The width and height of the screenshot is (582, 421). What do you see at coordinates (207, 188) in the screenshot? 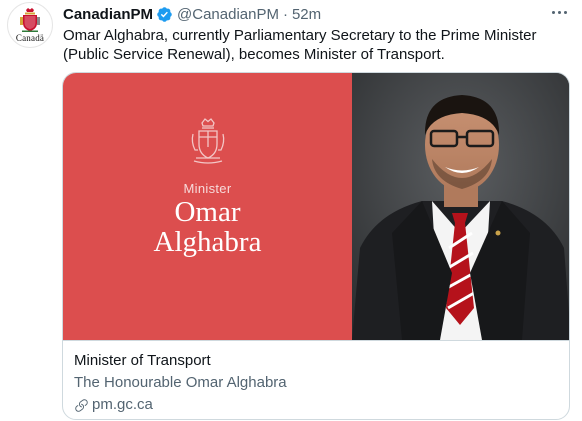
I see `card-minister-label: Minister` at bounding box center [207, 188].